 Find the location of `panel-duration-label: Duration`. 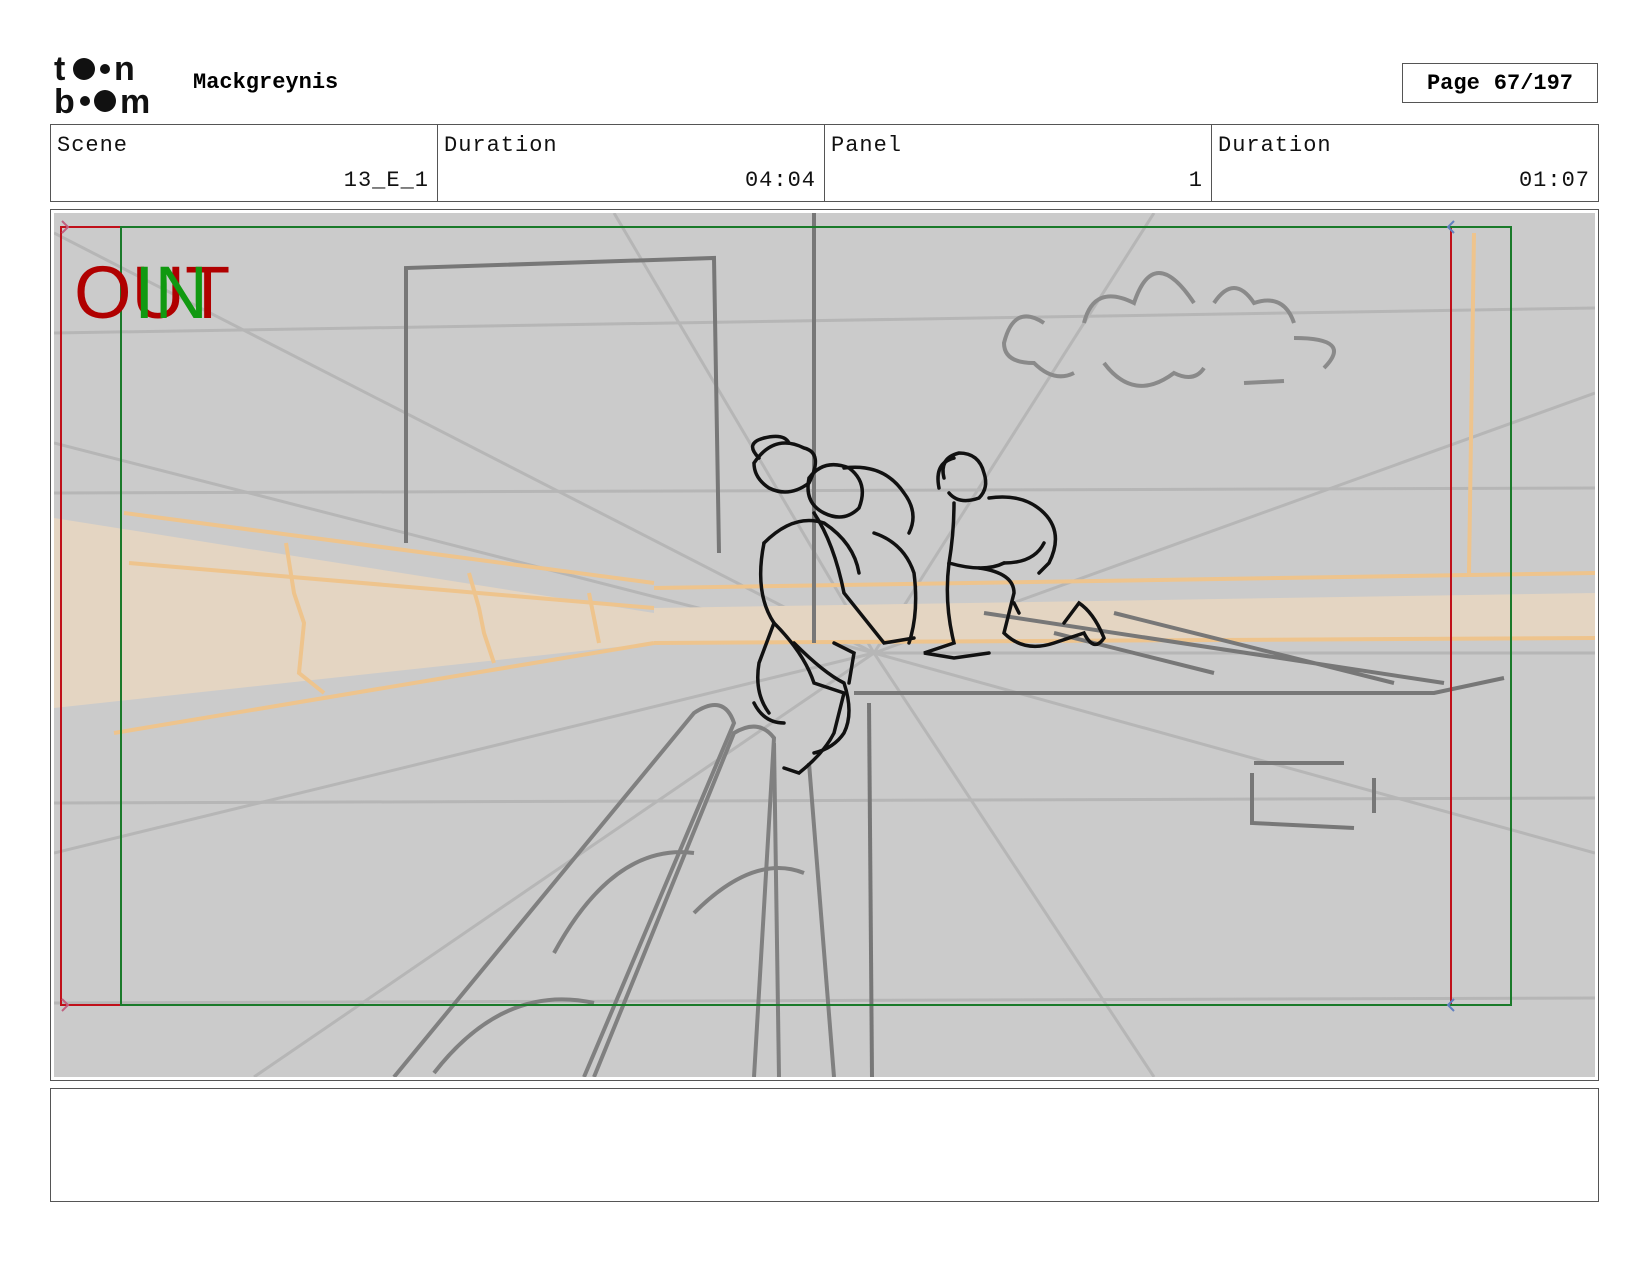

panel-duration-label: Duration is located at coordinates (1275, 145).